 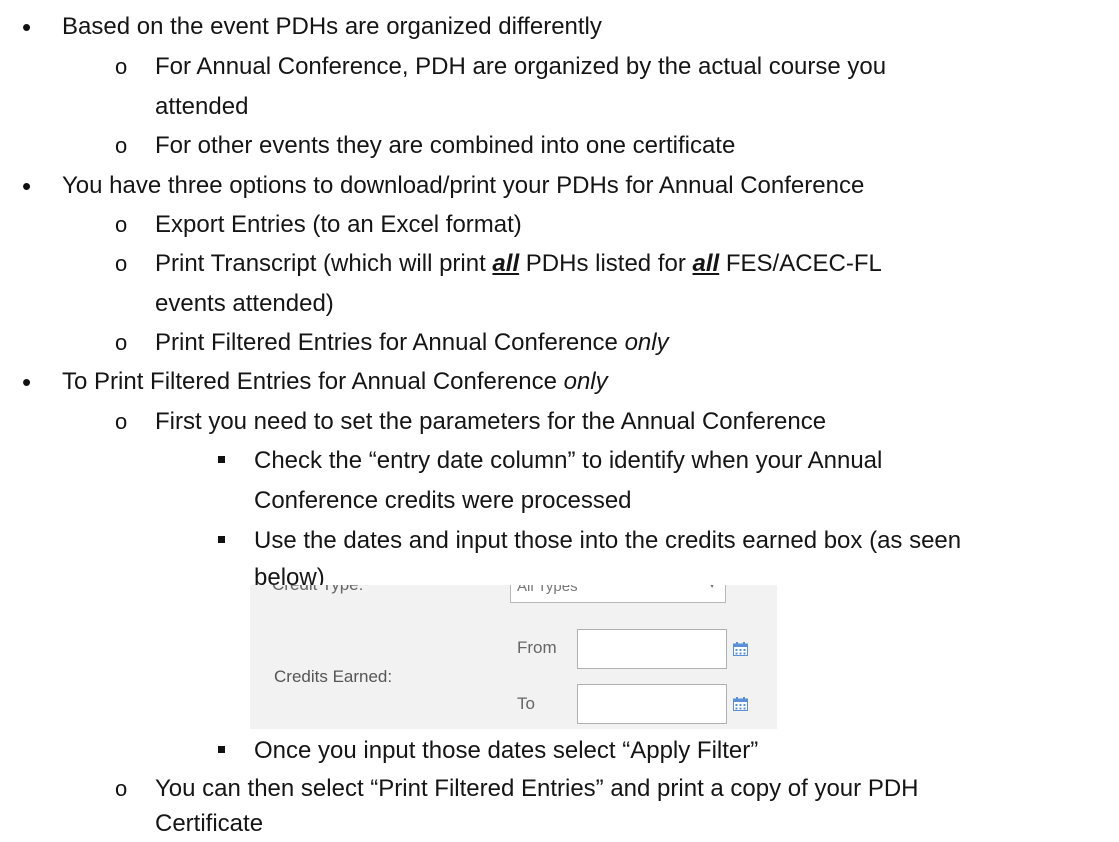 What do you see at coordinates (333, 676) in the screenshot?
I see `credits-earned-label: Credits Earned:` at bounding box center [333, 676].